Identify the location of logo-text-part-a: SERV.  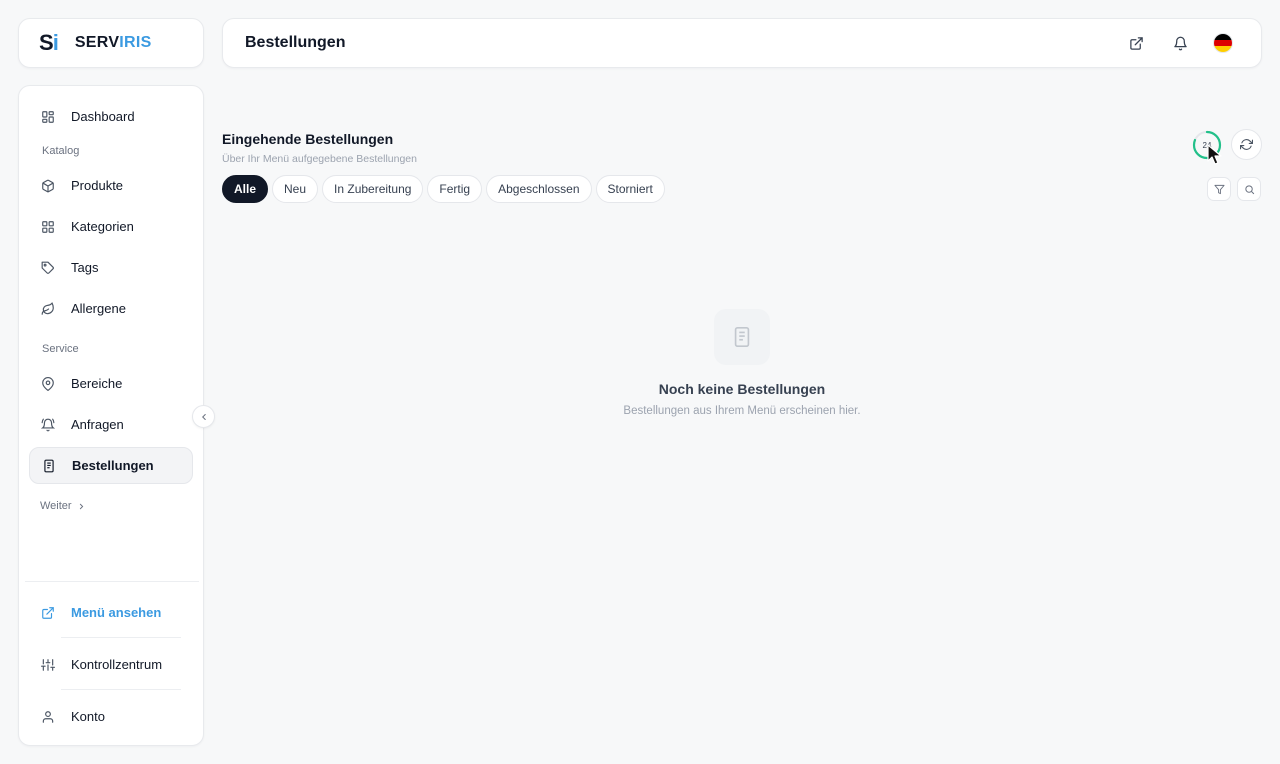
(97, 42).